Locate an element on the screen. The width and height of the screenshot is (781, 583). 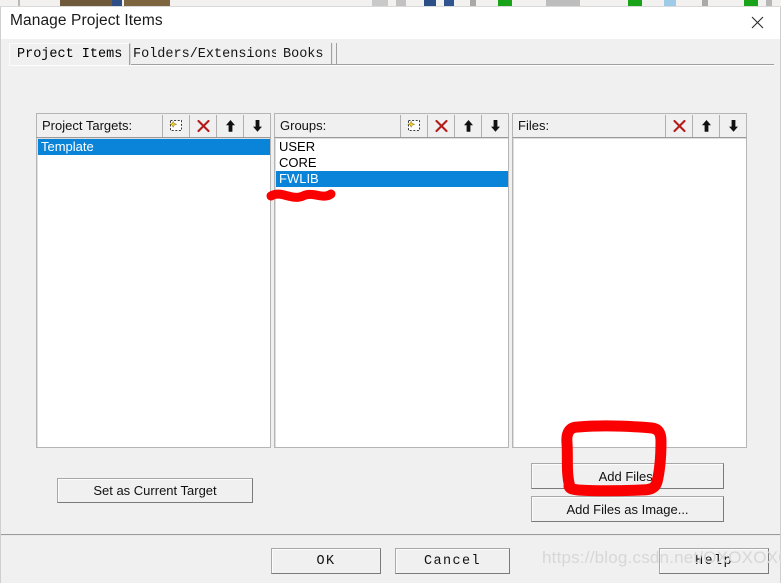
add-files-button: Add Files. is located at coordinates (627, 476).